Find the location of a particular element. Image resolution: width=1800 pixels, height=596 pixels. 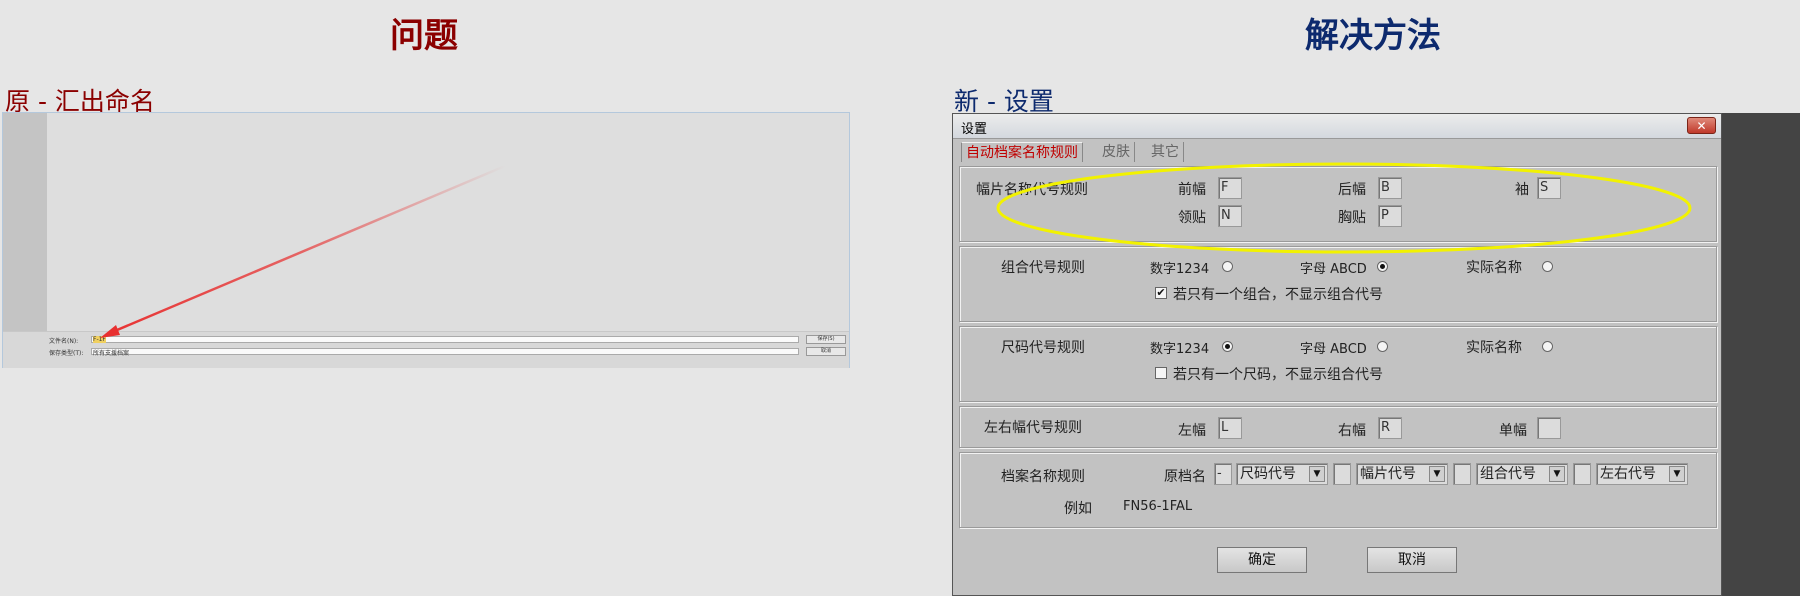

right-piece-label: 右幅 is located at coordinates (1352, 431).